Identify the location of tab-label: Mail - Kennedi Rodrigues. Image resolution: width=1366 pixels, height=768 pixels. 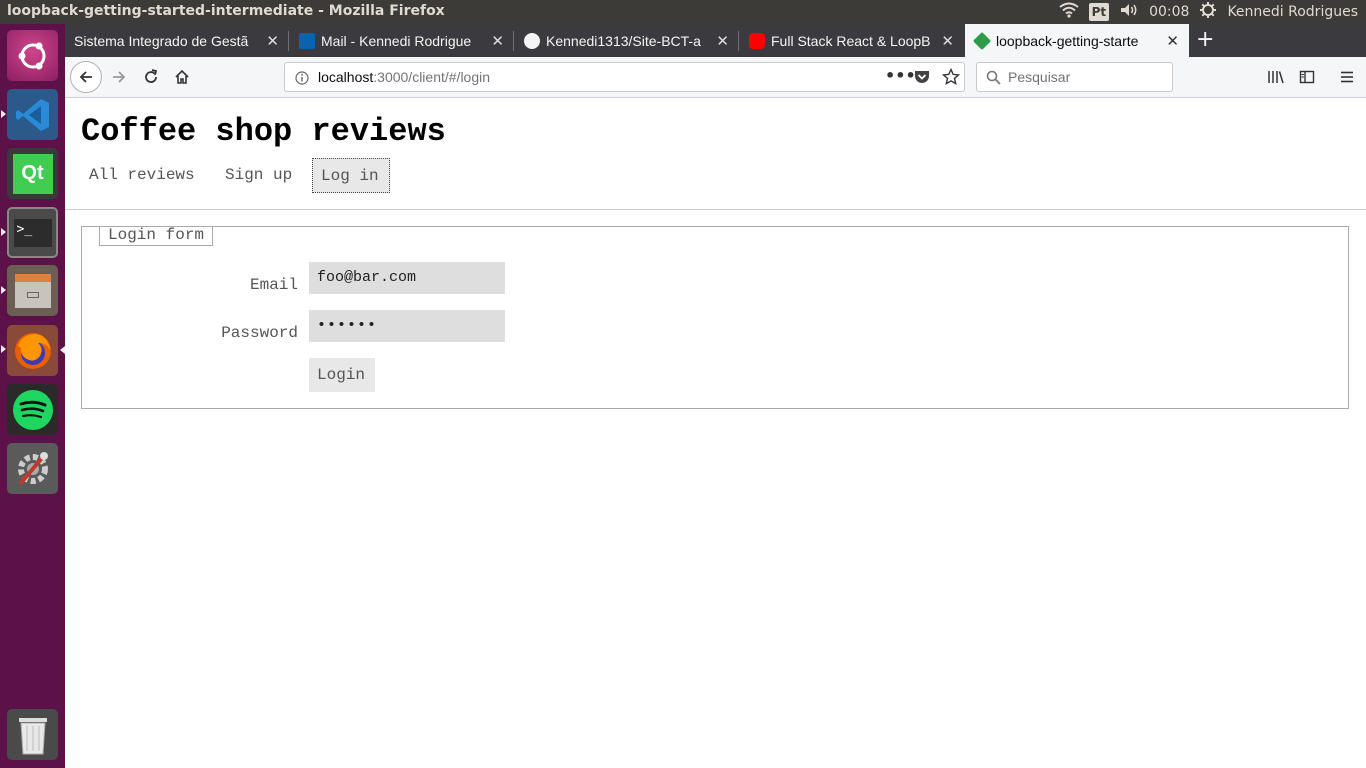
(396, 40).